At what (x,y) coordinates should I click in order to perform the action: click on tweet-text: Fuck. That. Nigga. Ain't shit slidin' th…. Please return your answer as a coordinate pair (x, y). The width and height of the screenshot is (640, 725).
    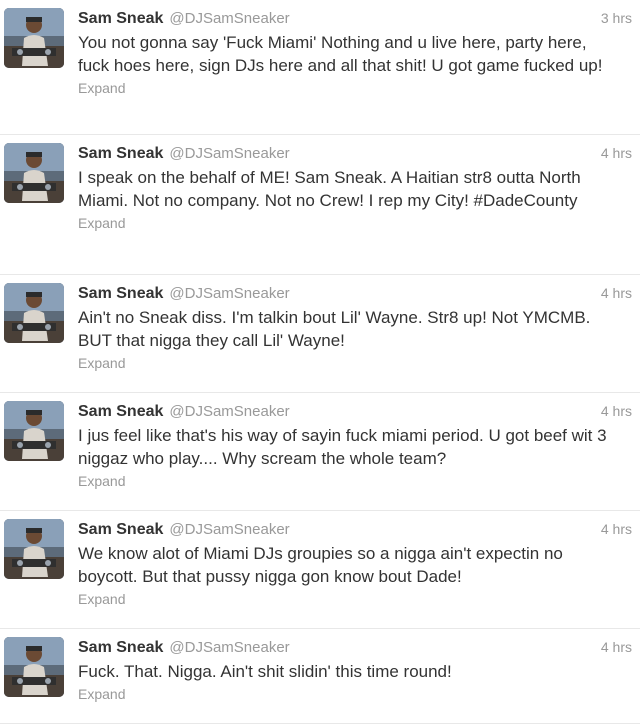
    Looking at the image, I should click on (265, 671).